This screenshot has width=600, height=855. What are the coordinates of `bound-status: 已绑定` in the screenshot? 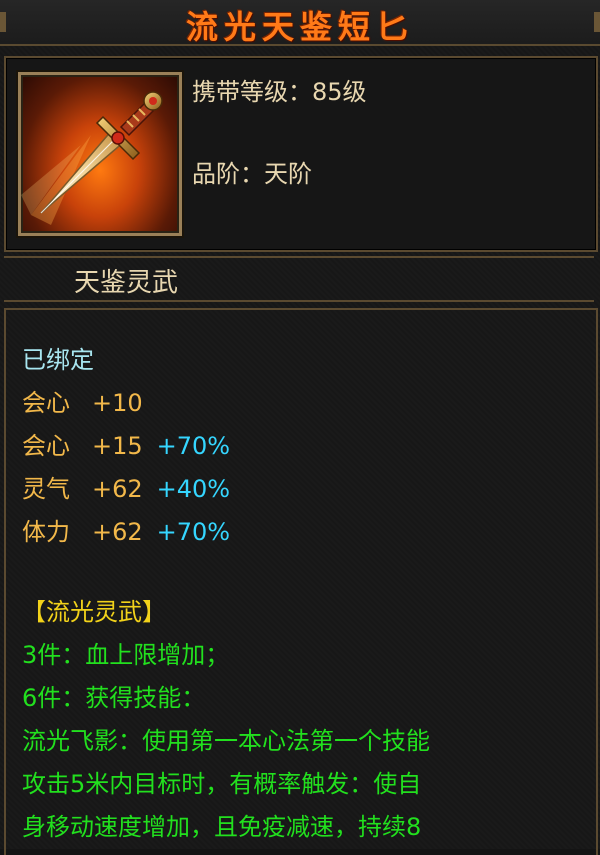 It's located at (58, 360).